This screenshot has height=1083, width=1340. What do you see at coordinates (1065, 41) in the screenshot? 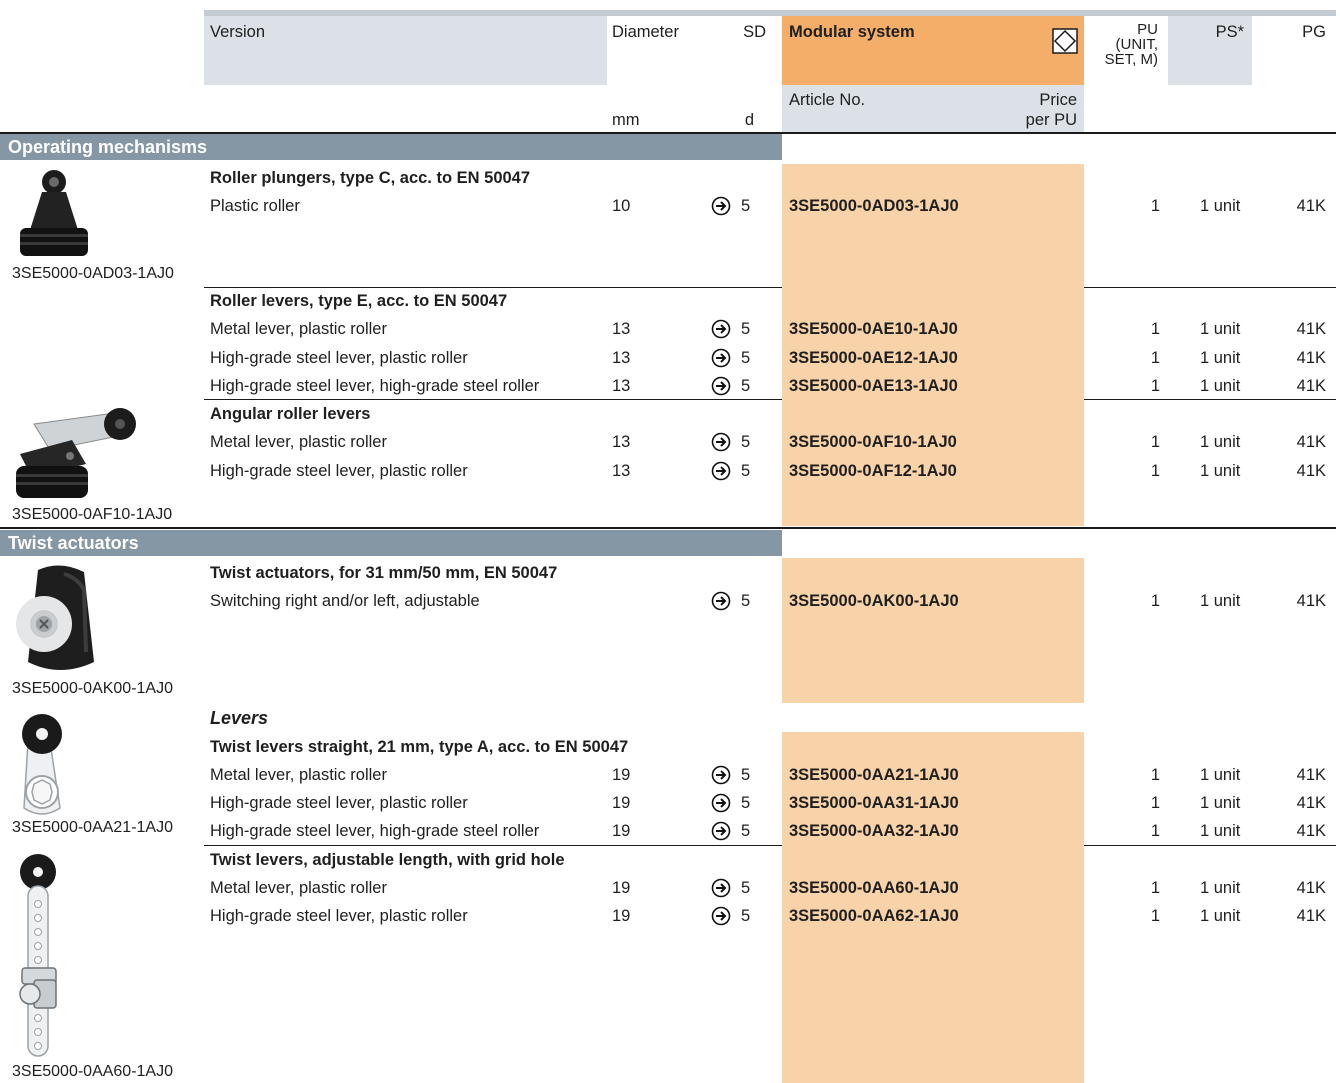
I see `diamond-in-square-icon` at bounding box center [1065, 41].